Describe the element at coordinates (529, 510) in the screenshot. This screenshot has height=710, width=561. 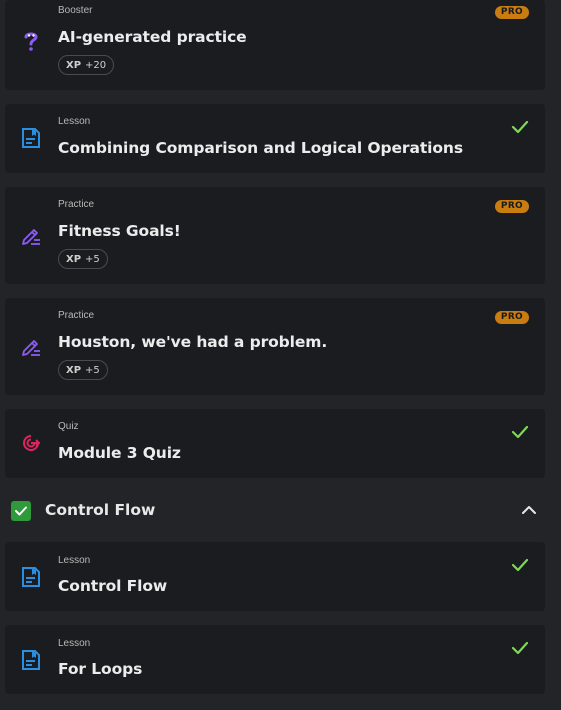
I see `chevron-up-icon` at that location.